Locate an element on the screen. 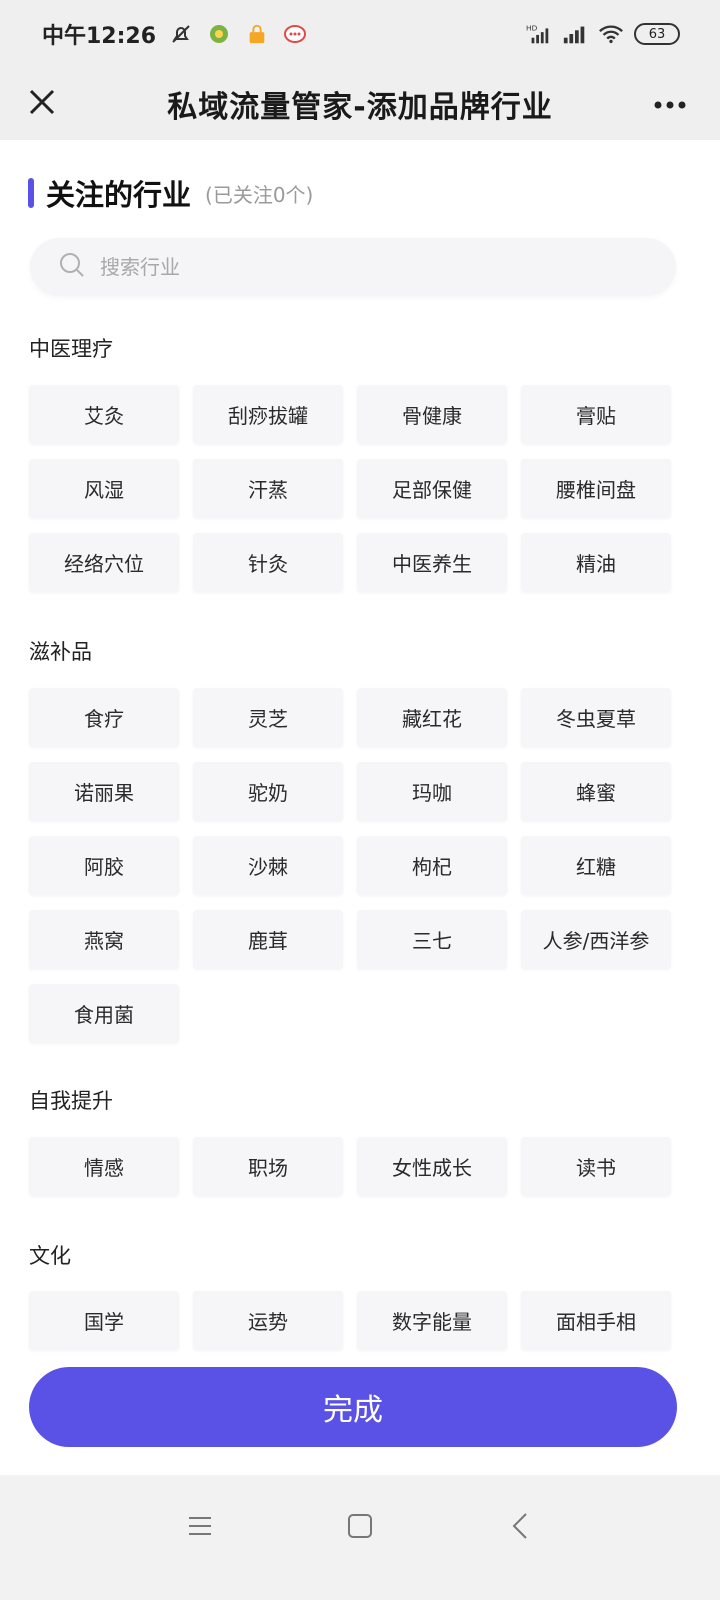 The width and height of the screenshot is (720, 1600). search-box is located at coordinates (353, 267).